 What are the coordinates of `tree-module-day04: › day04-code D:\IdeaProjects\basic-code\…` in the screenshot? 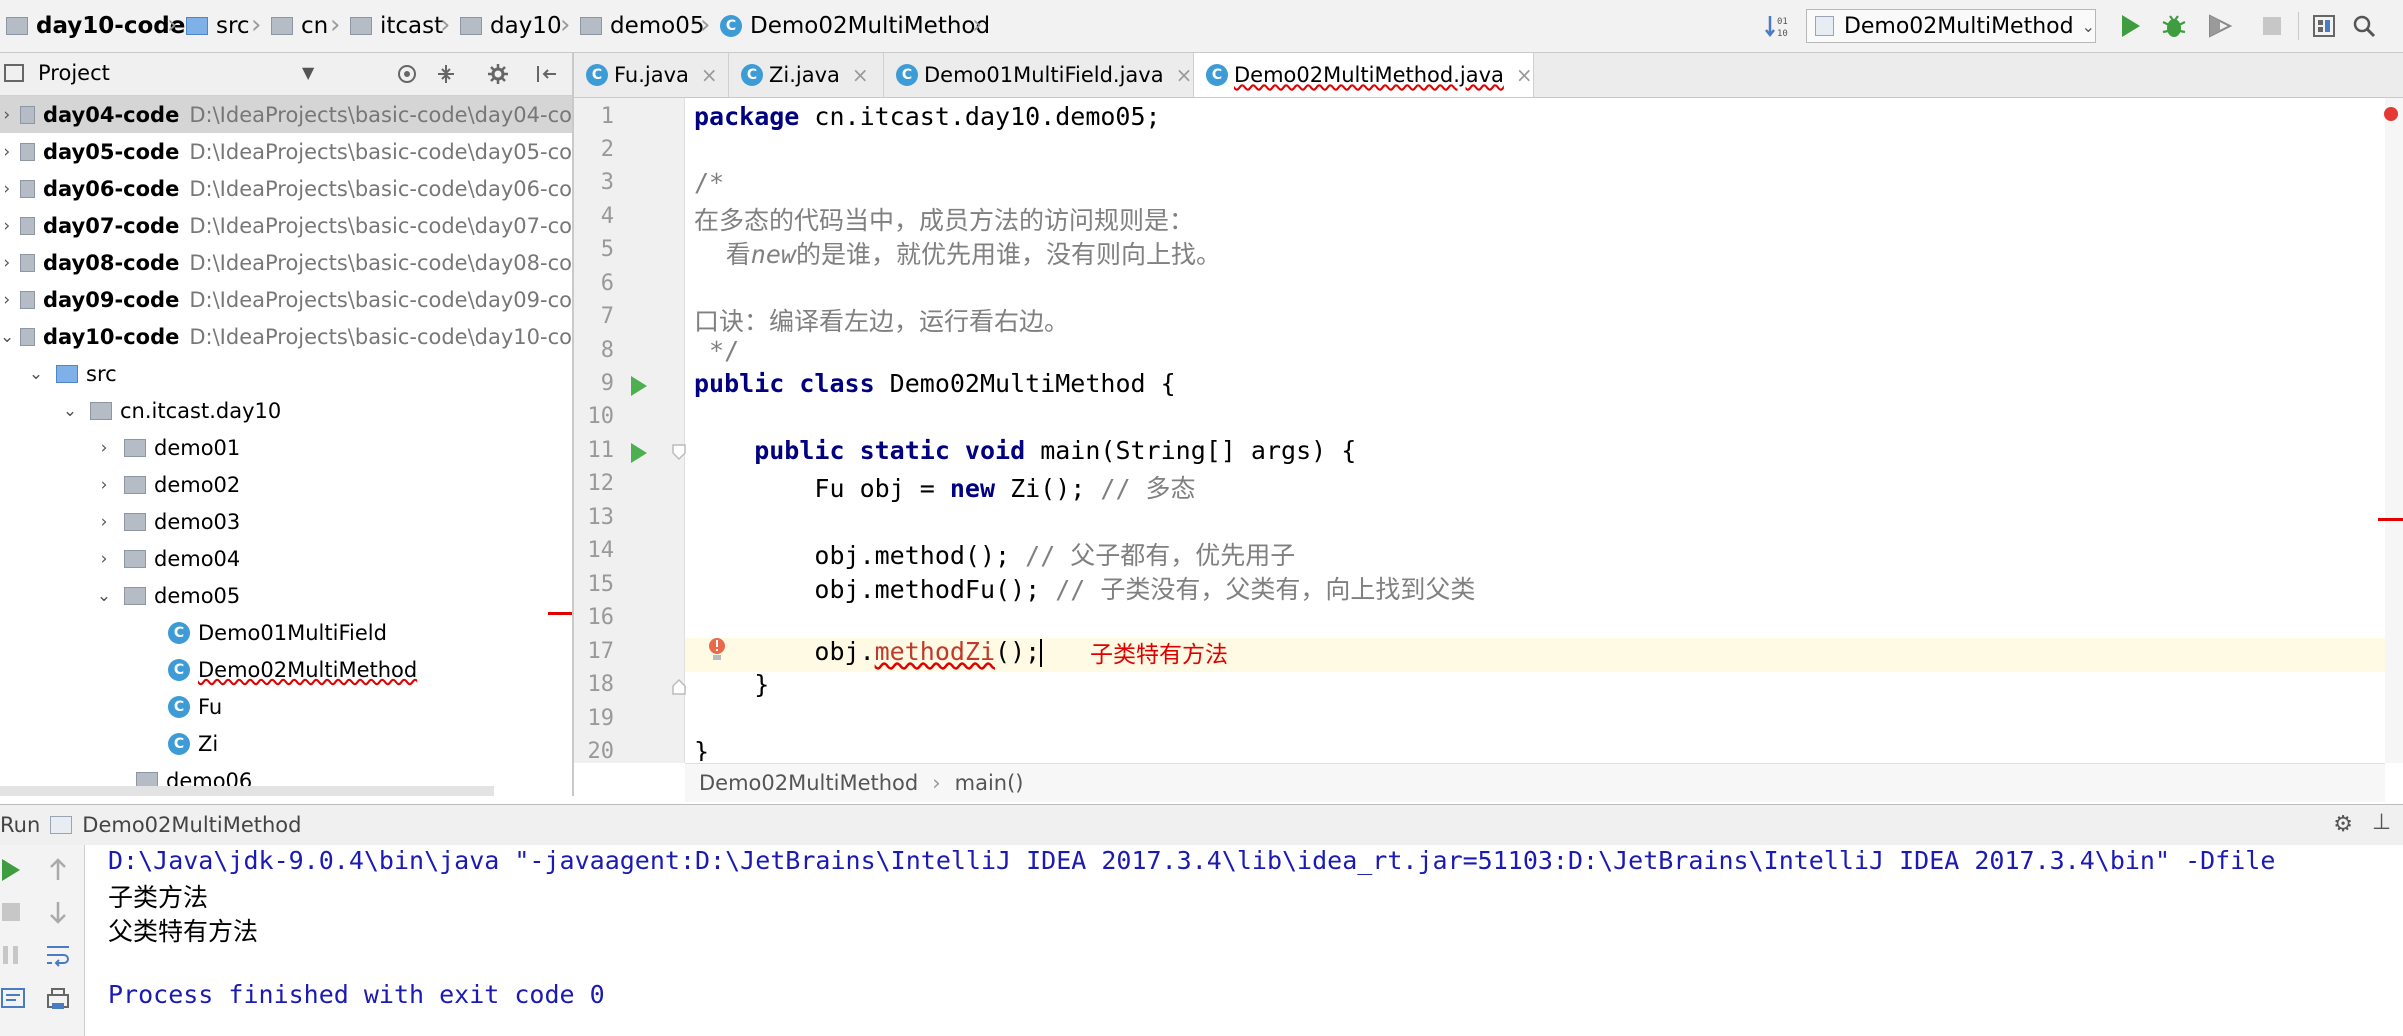 It's located at (286, 114).